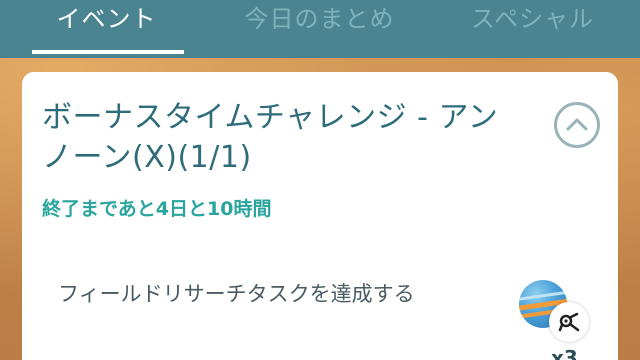 This screenshot has height=360, width=640. I want to click on reward: x3, so click(560, 320).